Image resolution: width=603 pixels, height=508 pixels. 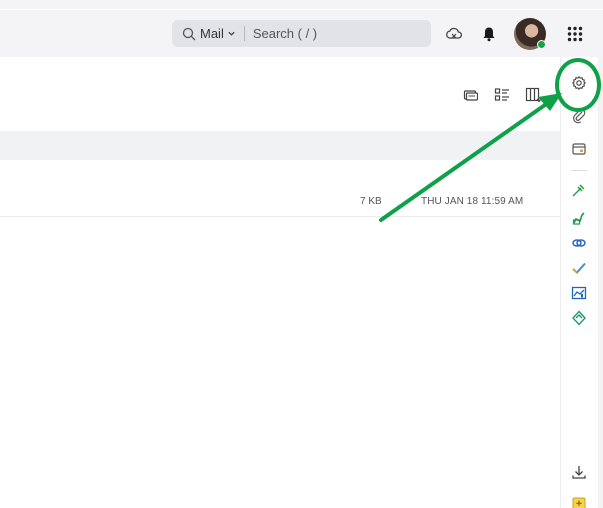 What do you see at coordinates (337, 33) in the screenshot?
I see `search-input` at bounding box center [337, 33].